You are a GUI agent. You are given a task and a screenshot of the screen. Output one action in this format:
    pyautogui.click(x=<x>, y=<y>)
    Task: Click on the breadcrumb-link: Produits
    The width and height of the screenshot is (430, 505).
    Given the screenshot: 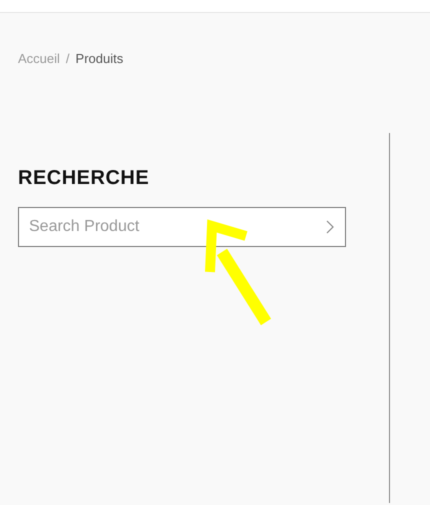 What is the action you would take?
    pyautogui.click(x=100, y=58)
    